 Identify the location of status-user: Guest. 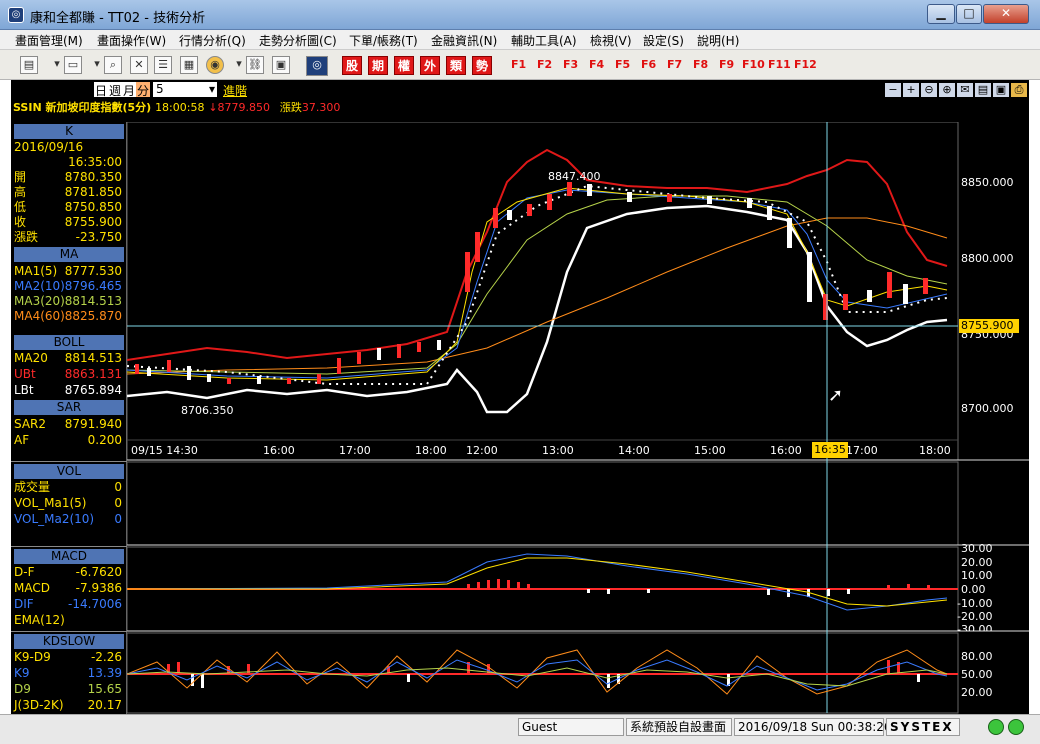
(571, 727).